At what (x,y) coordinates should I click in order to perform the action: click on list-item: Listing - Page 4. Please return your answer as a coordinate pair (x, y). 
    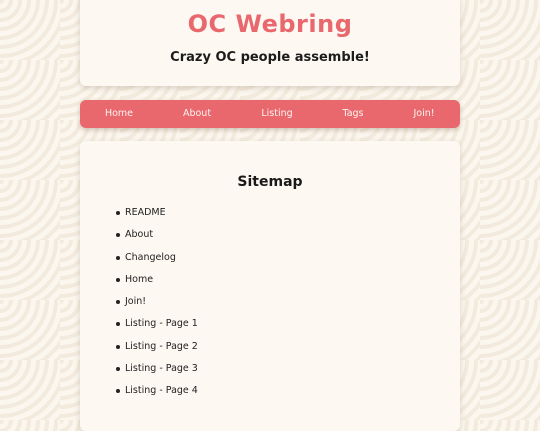
    Looking at the image, I should click on (157, 395).